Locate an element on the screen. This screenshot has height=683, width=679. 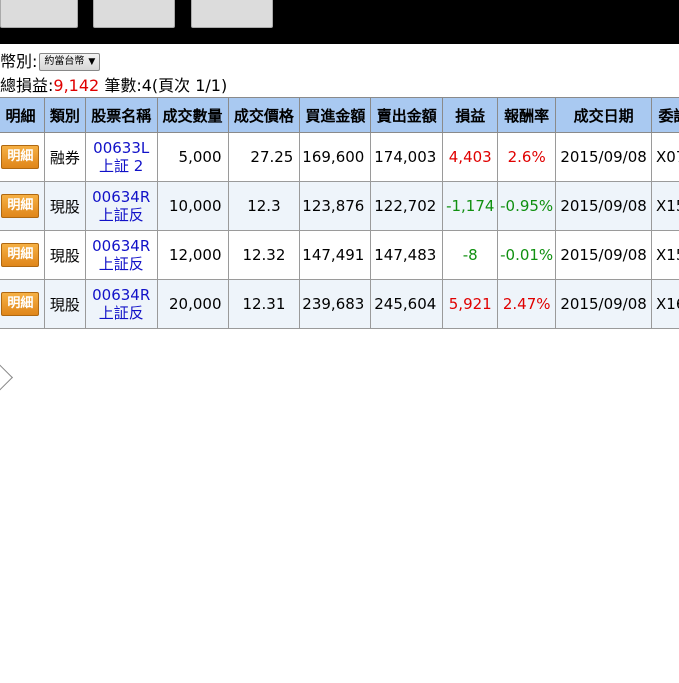
stock-link: 00633L 上証 2 is located at coordinates (121, 157).